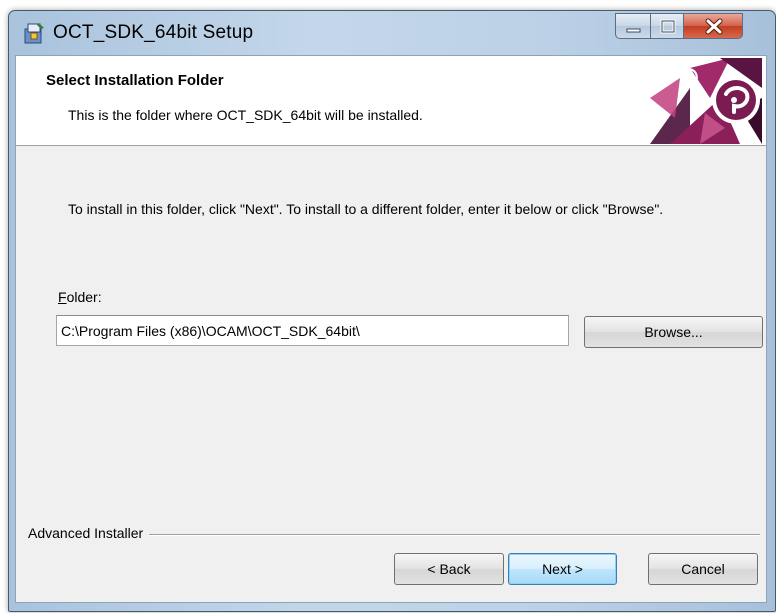 Image resolution: width=776 pixels, height=613 pixels. I want to click on title-bar: OCT_SDK_64bit Setup, so click(392, 33).